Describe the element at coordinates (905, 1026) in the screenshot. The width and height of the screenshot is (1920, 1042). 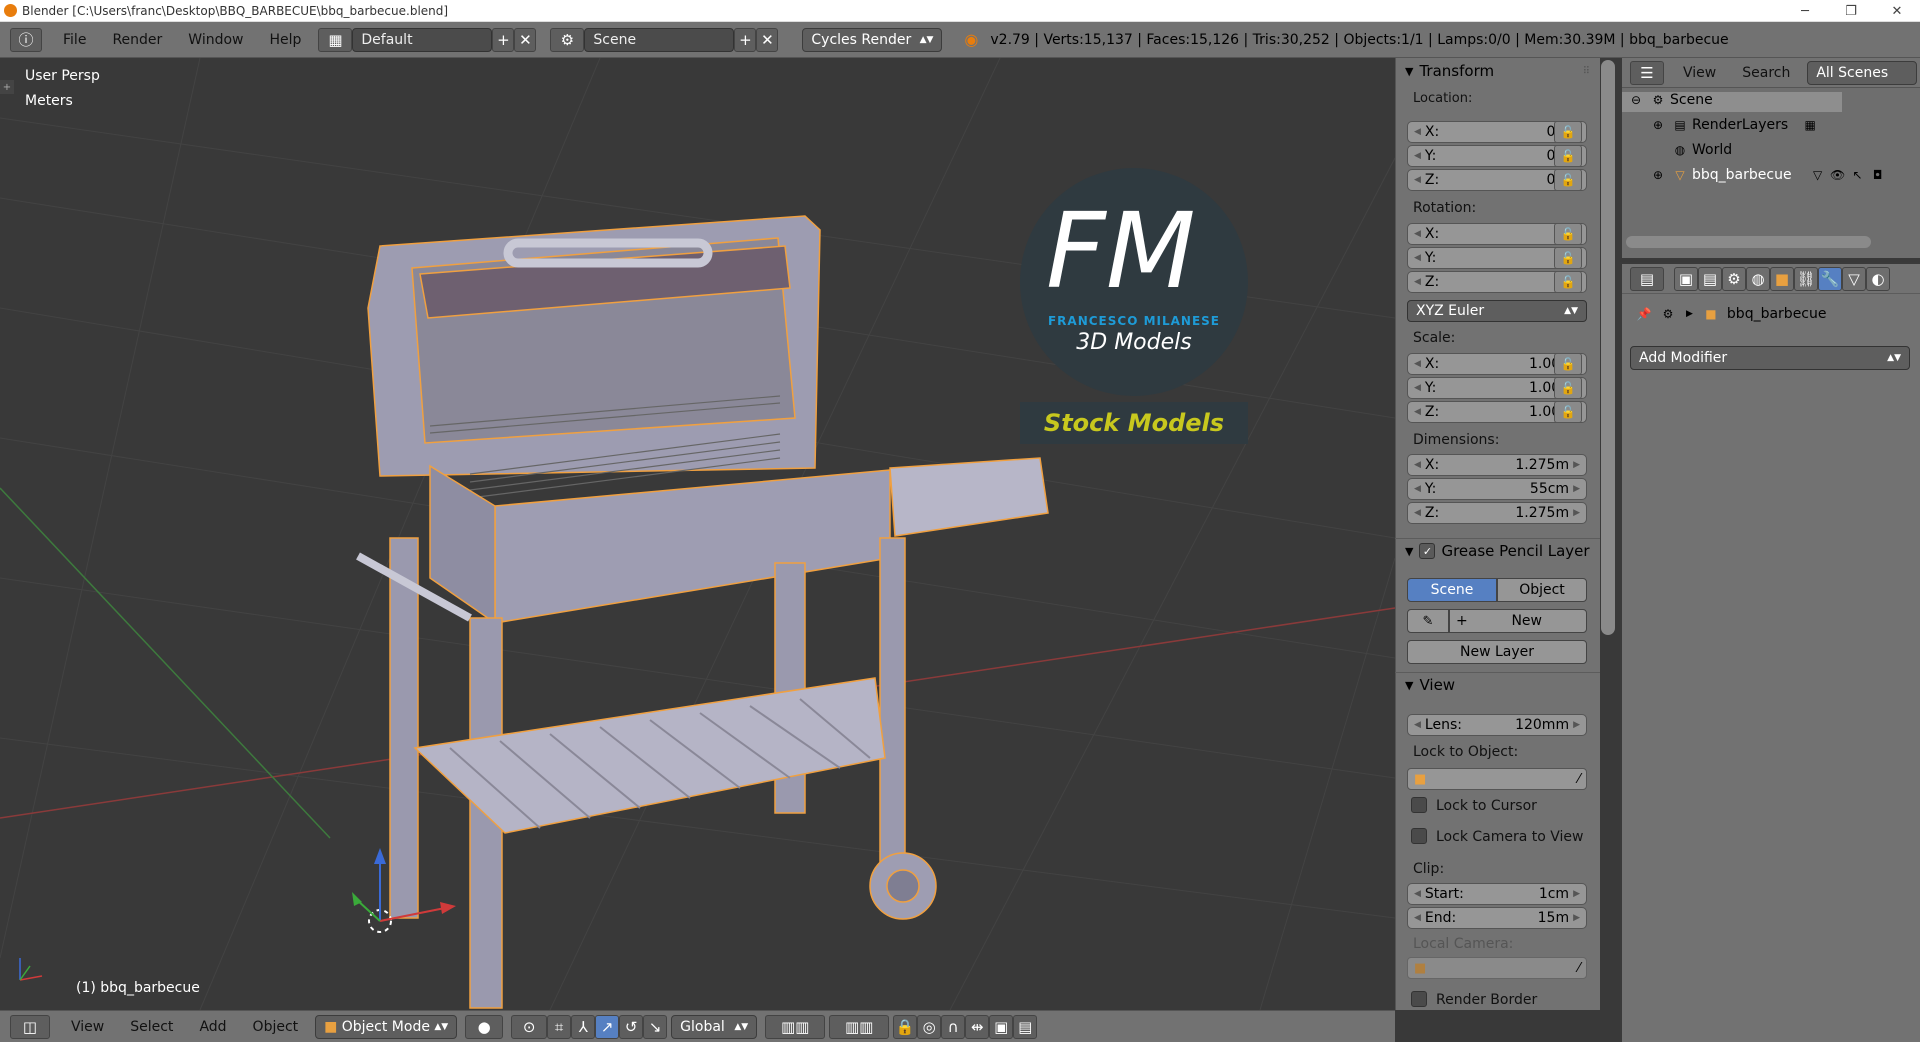
I see `lock-layers-button: 🔒` at that location.